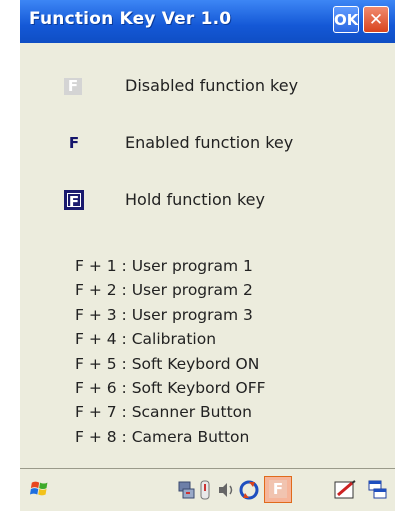  I want to click on connection-icon, so click(205, 490).